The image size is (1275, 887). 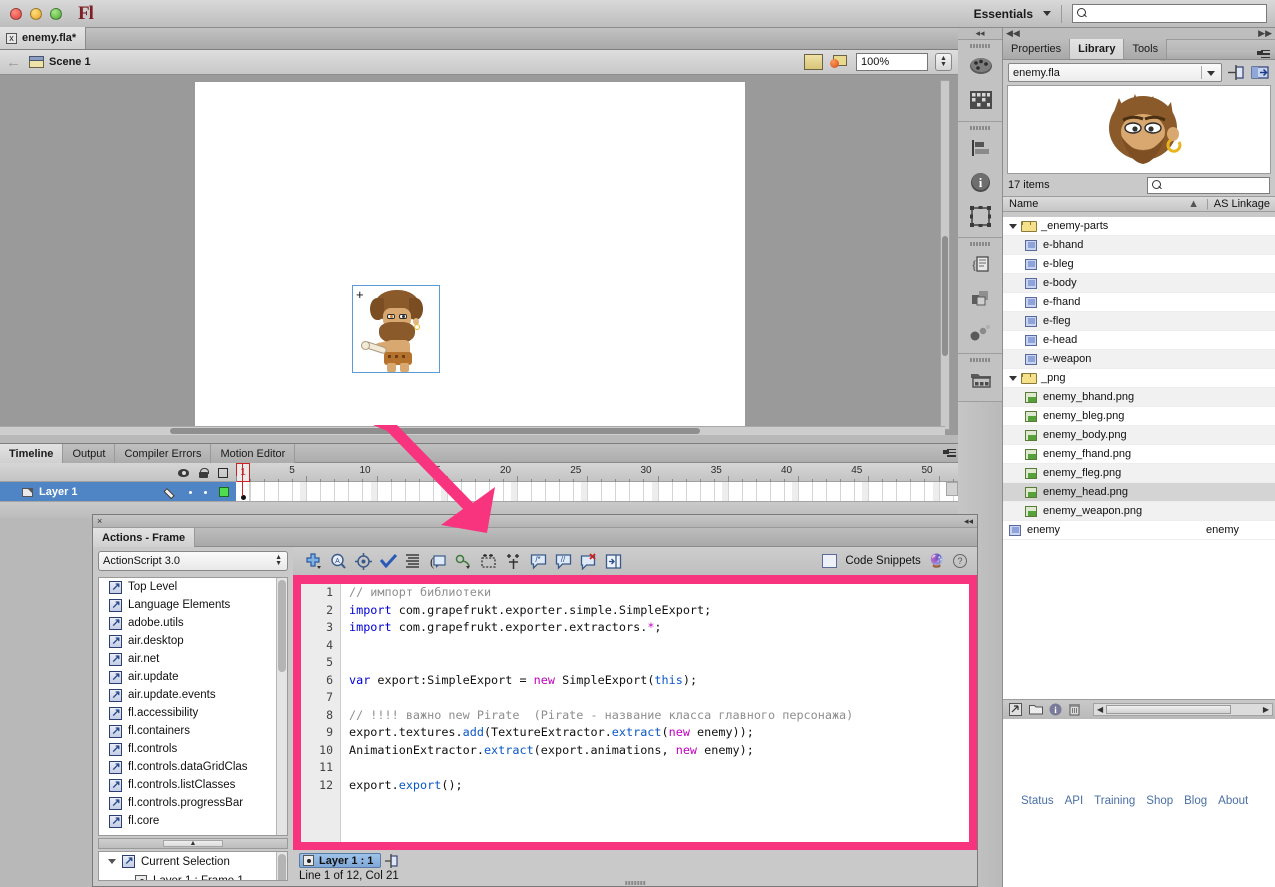 What do you see at coordinates (193, 866) in the screenshot?
I see `current-selection-tree: Current Selection Layer 1 : Frame 1` at bounding box center [193, 866].